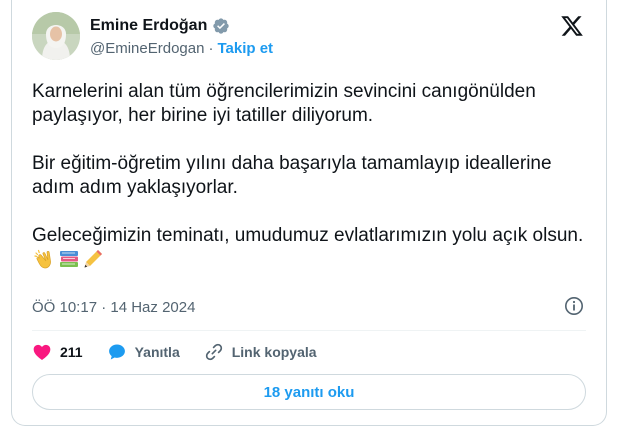 The width and height of the screenshot is (640, 432). What do you see at coordinates (309, 330) in the screenshot?
I see `divider` at bounding box center [309, 330].